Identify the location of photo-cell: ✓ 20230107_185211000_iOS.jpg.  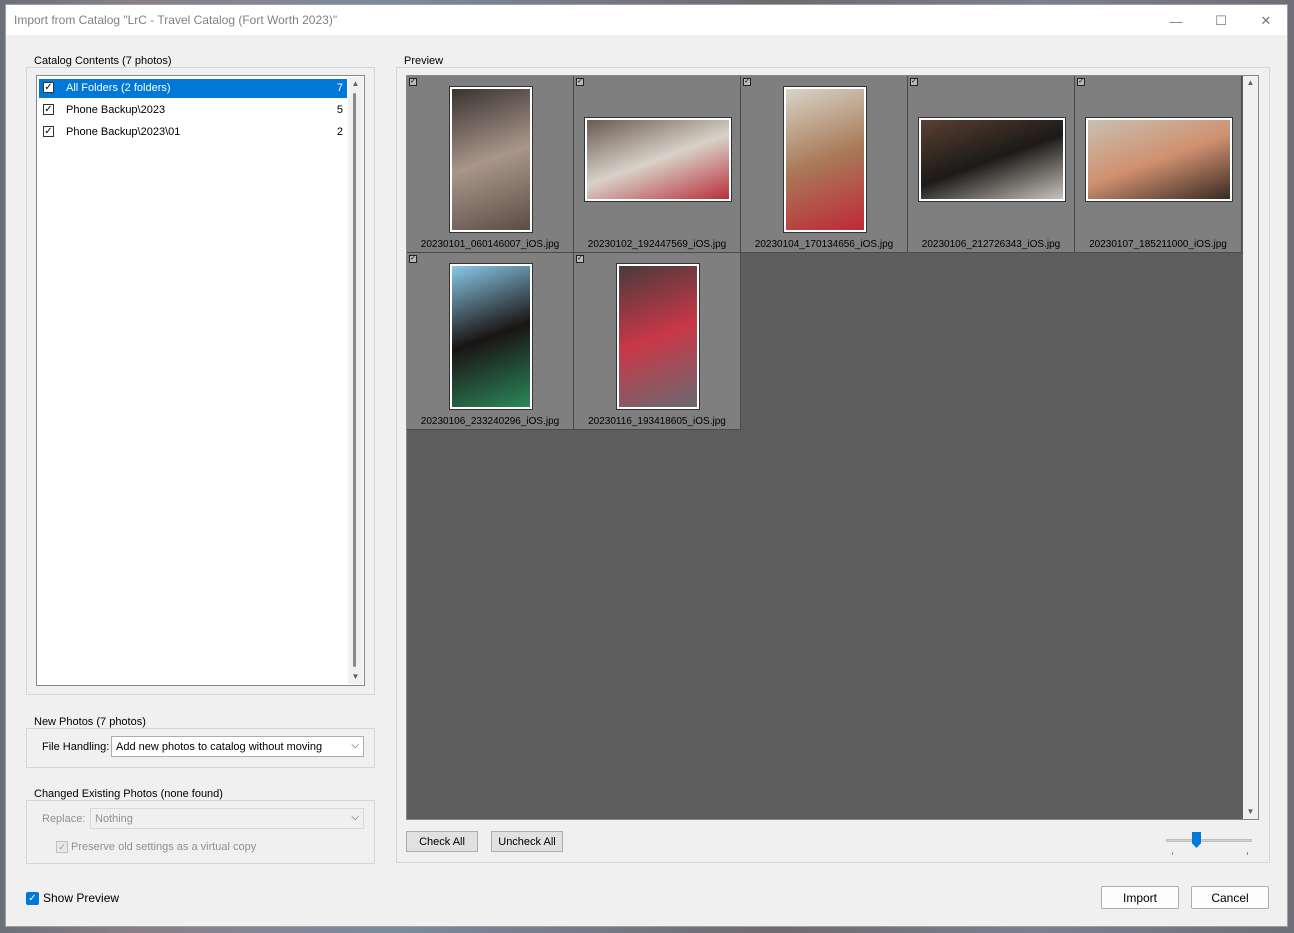
(1158, 164).